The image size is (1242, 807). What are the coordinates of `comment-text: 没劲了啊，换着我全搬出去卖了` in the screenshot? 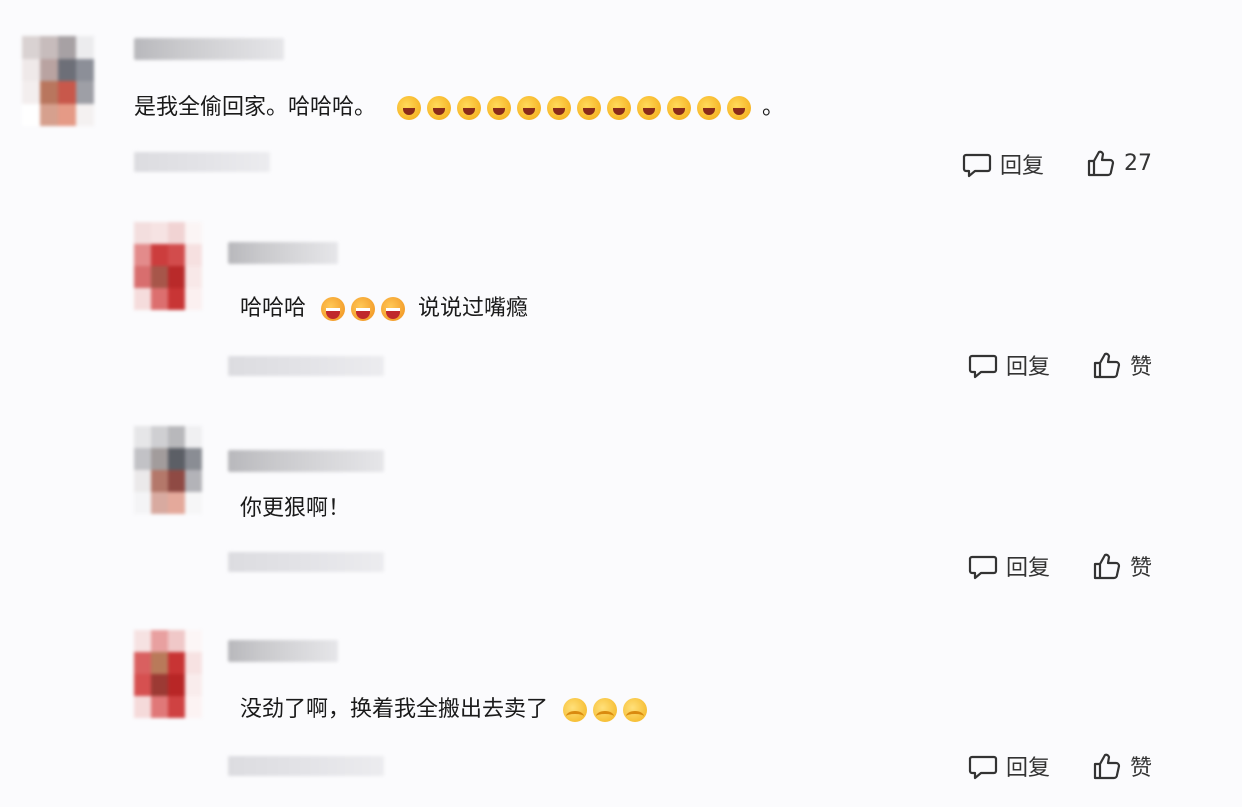 It's located at (445, 710).